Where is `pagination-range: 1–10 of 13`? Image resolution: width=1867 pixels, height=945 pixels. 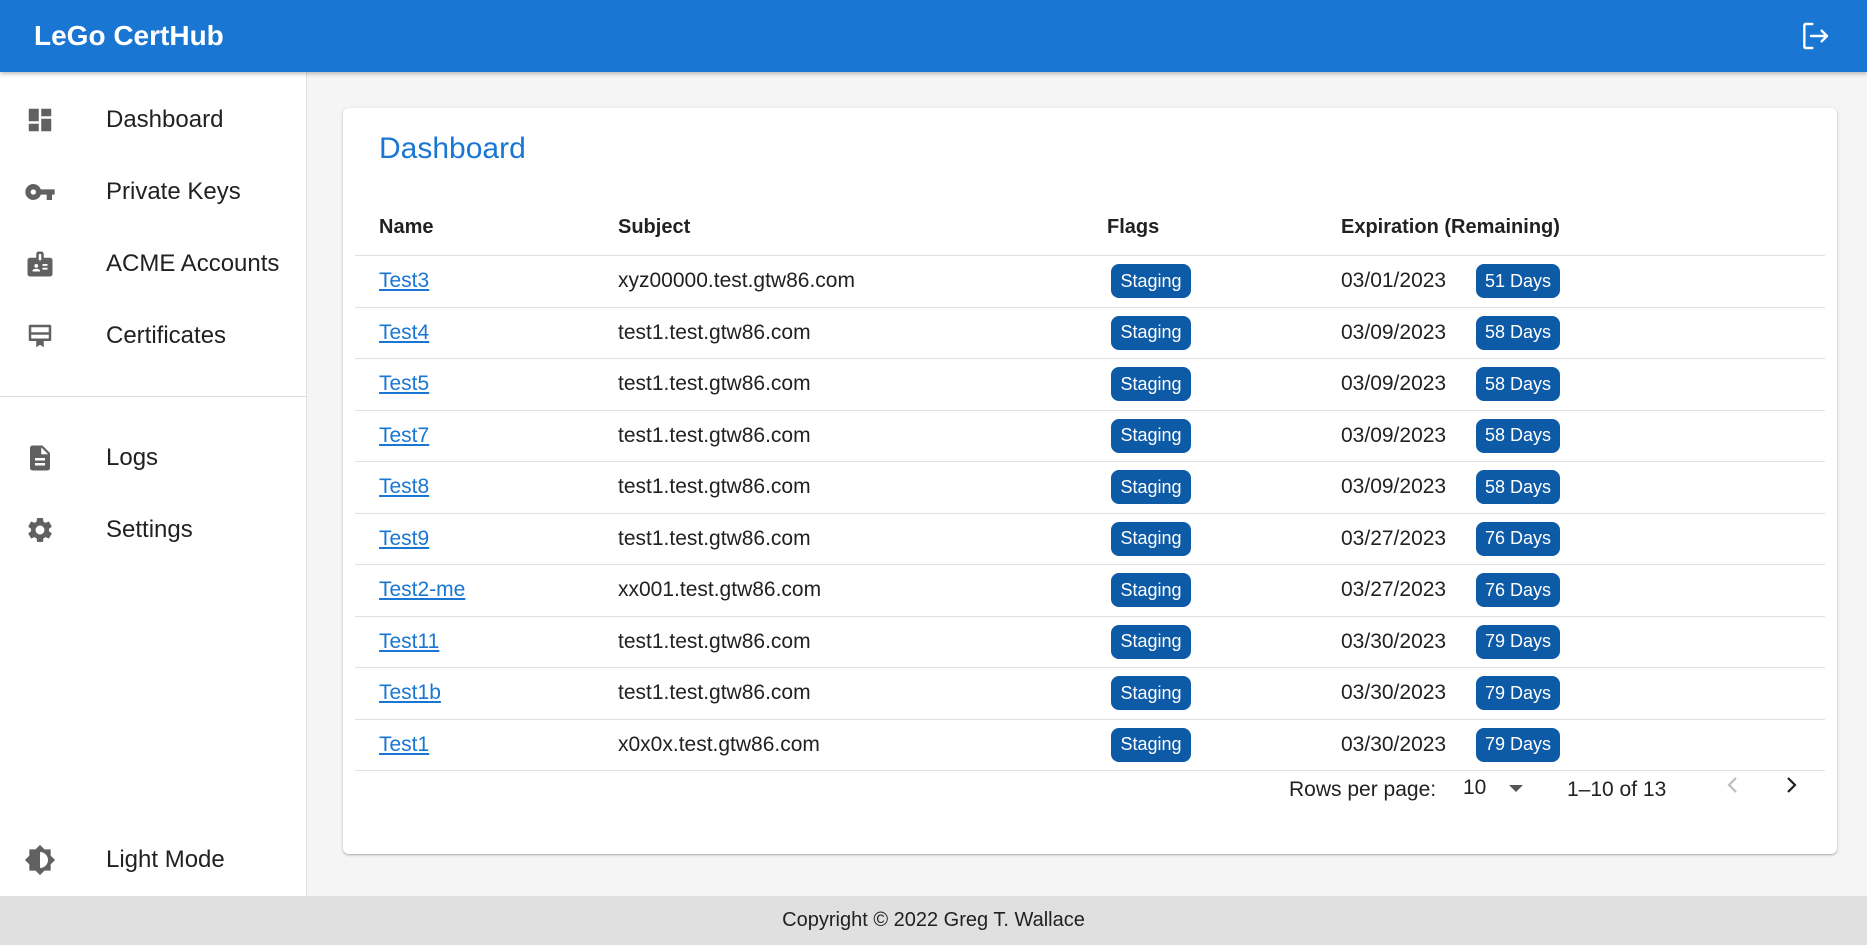 pagination-range: 1–10 of 13 is located at coordinates (1617, 789).